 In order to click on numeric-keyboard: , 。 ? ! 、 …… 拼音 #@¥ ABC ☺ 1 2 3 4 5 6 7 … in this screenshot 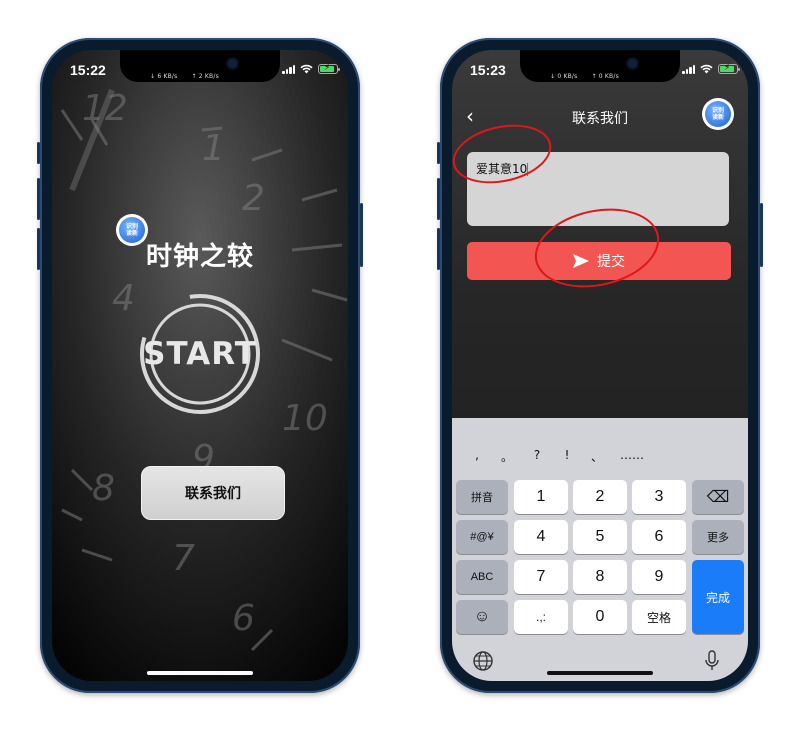, I will do `click(600, 549)`.